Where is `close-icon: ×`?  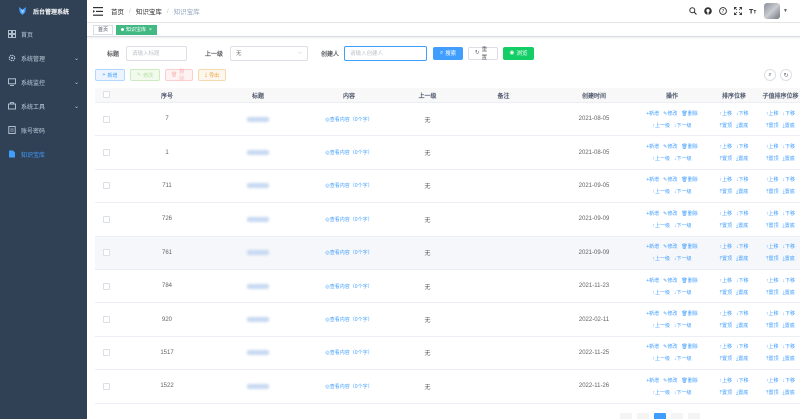 close-icon: × is located at coordinates (150, 30).